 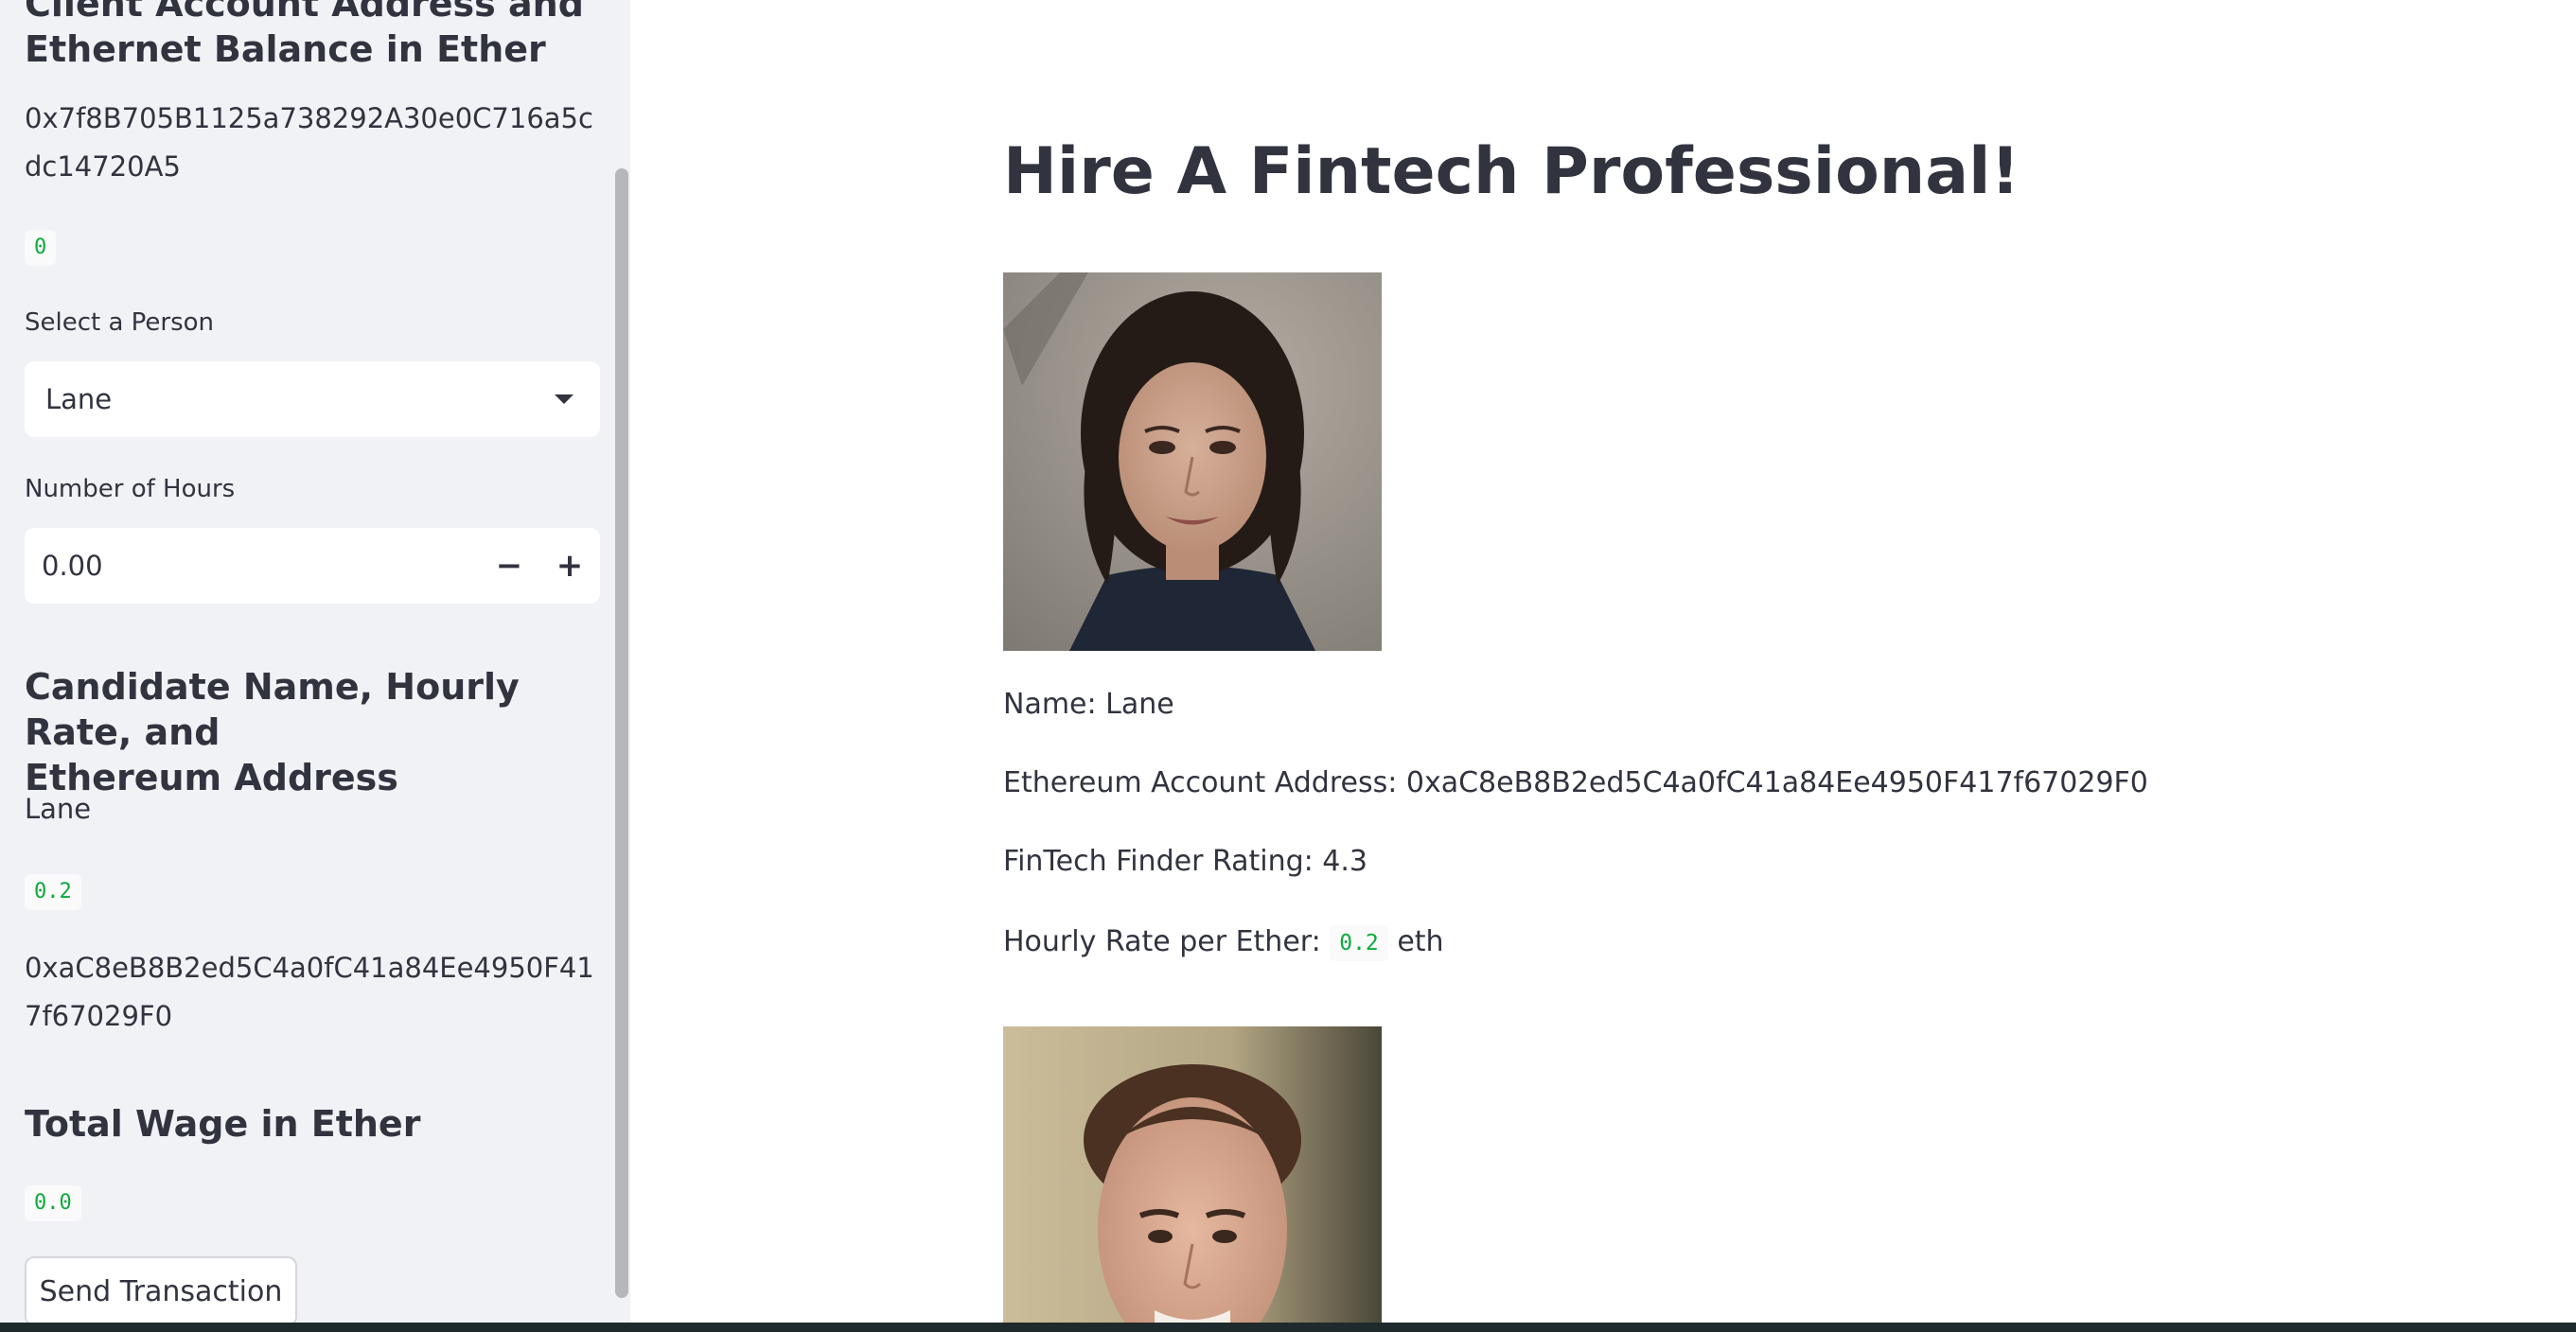 I want to click on client-balance-value: 0, so click(x=41, y=248).